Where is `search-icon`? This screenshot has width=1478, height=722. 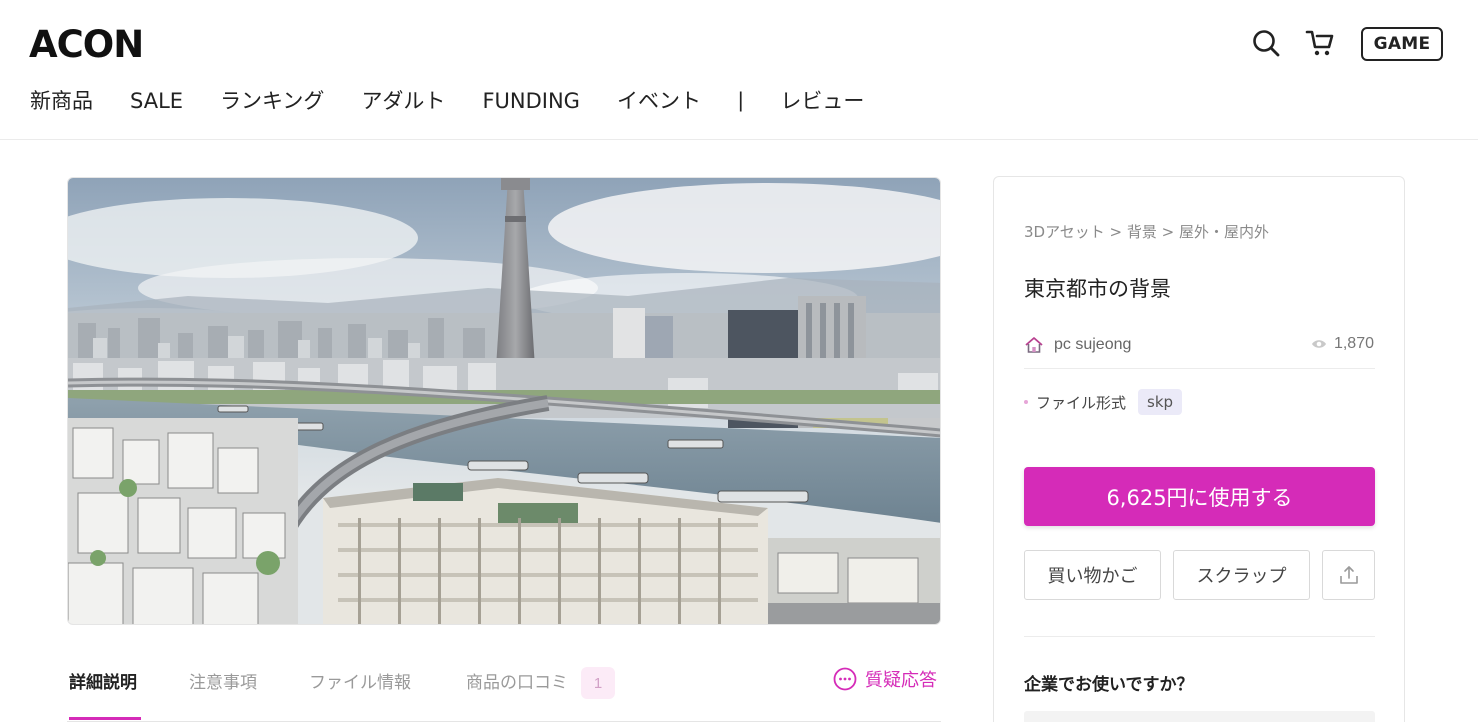
search-icon is located at coordinates (1266, 43).